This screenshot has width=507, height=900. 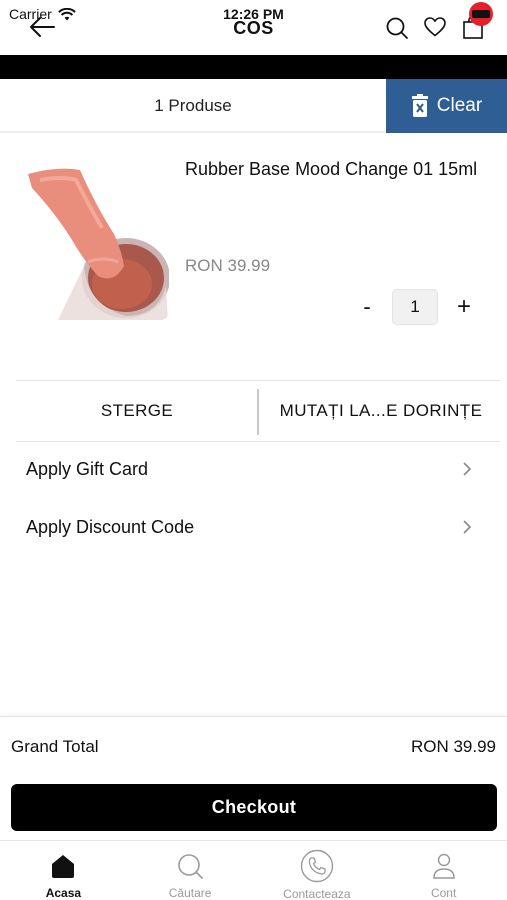 I want to click on trash-icon, so click(x=419, y=105).